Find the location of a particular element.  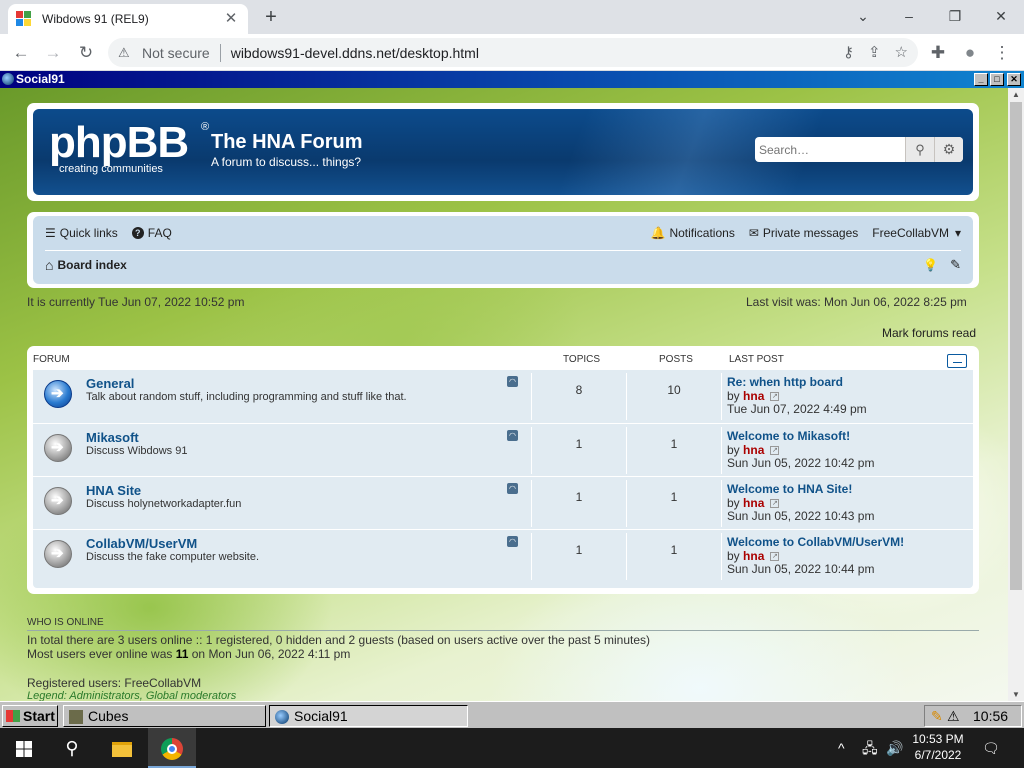

extensions-icon: ✚ is located at coordinates (938, 53).